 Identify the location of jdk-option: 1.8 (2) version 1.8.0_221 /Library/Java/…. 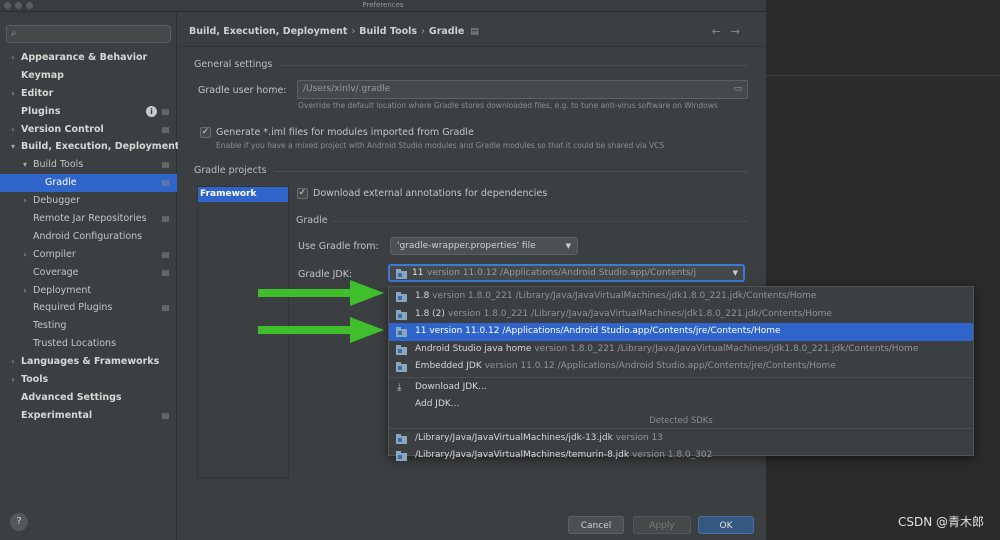
(681, 315).